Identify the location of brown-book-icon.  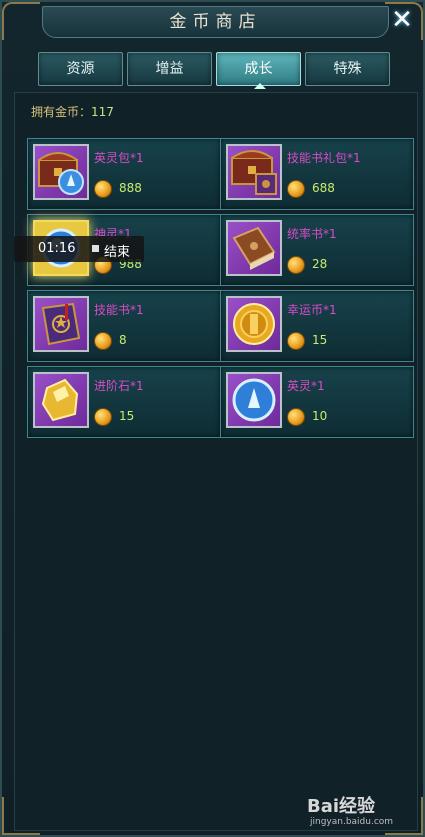
(254, 248).